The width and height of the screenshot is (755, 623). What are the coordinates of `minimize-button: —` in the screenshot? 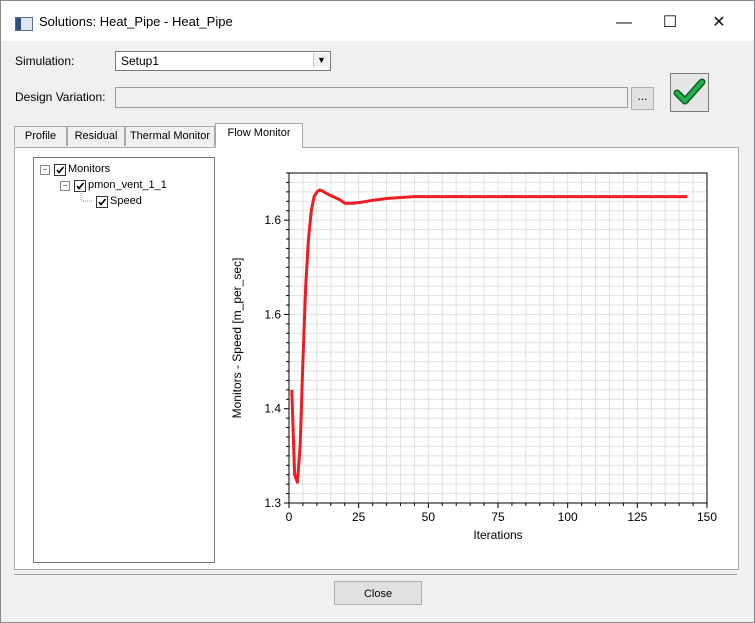 It's located at (624, 23).